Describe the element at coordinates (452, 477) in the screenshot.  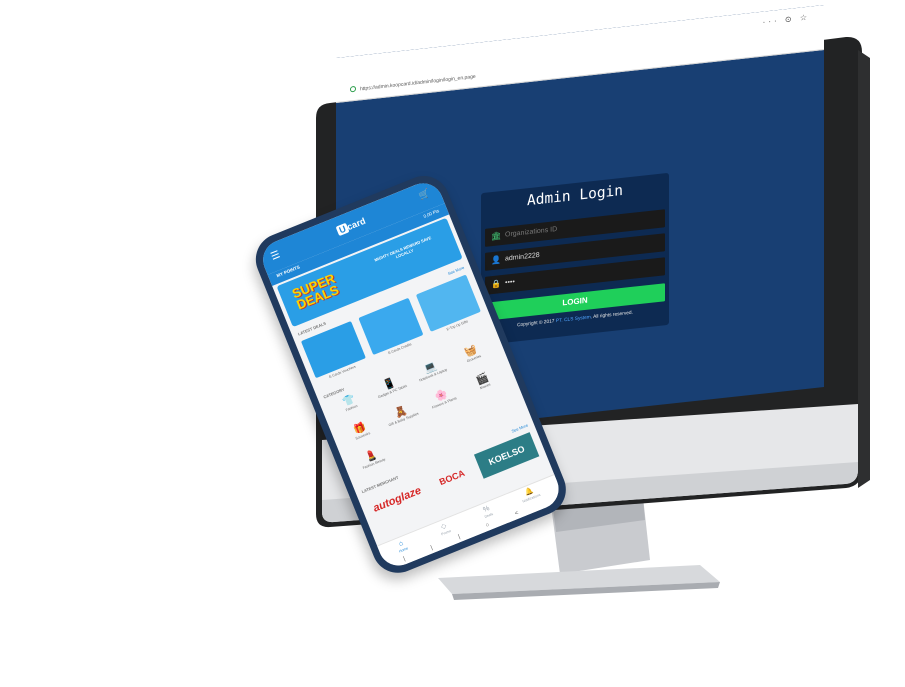
I see `merchant-logo: BOCA` at that location.